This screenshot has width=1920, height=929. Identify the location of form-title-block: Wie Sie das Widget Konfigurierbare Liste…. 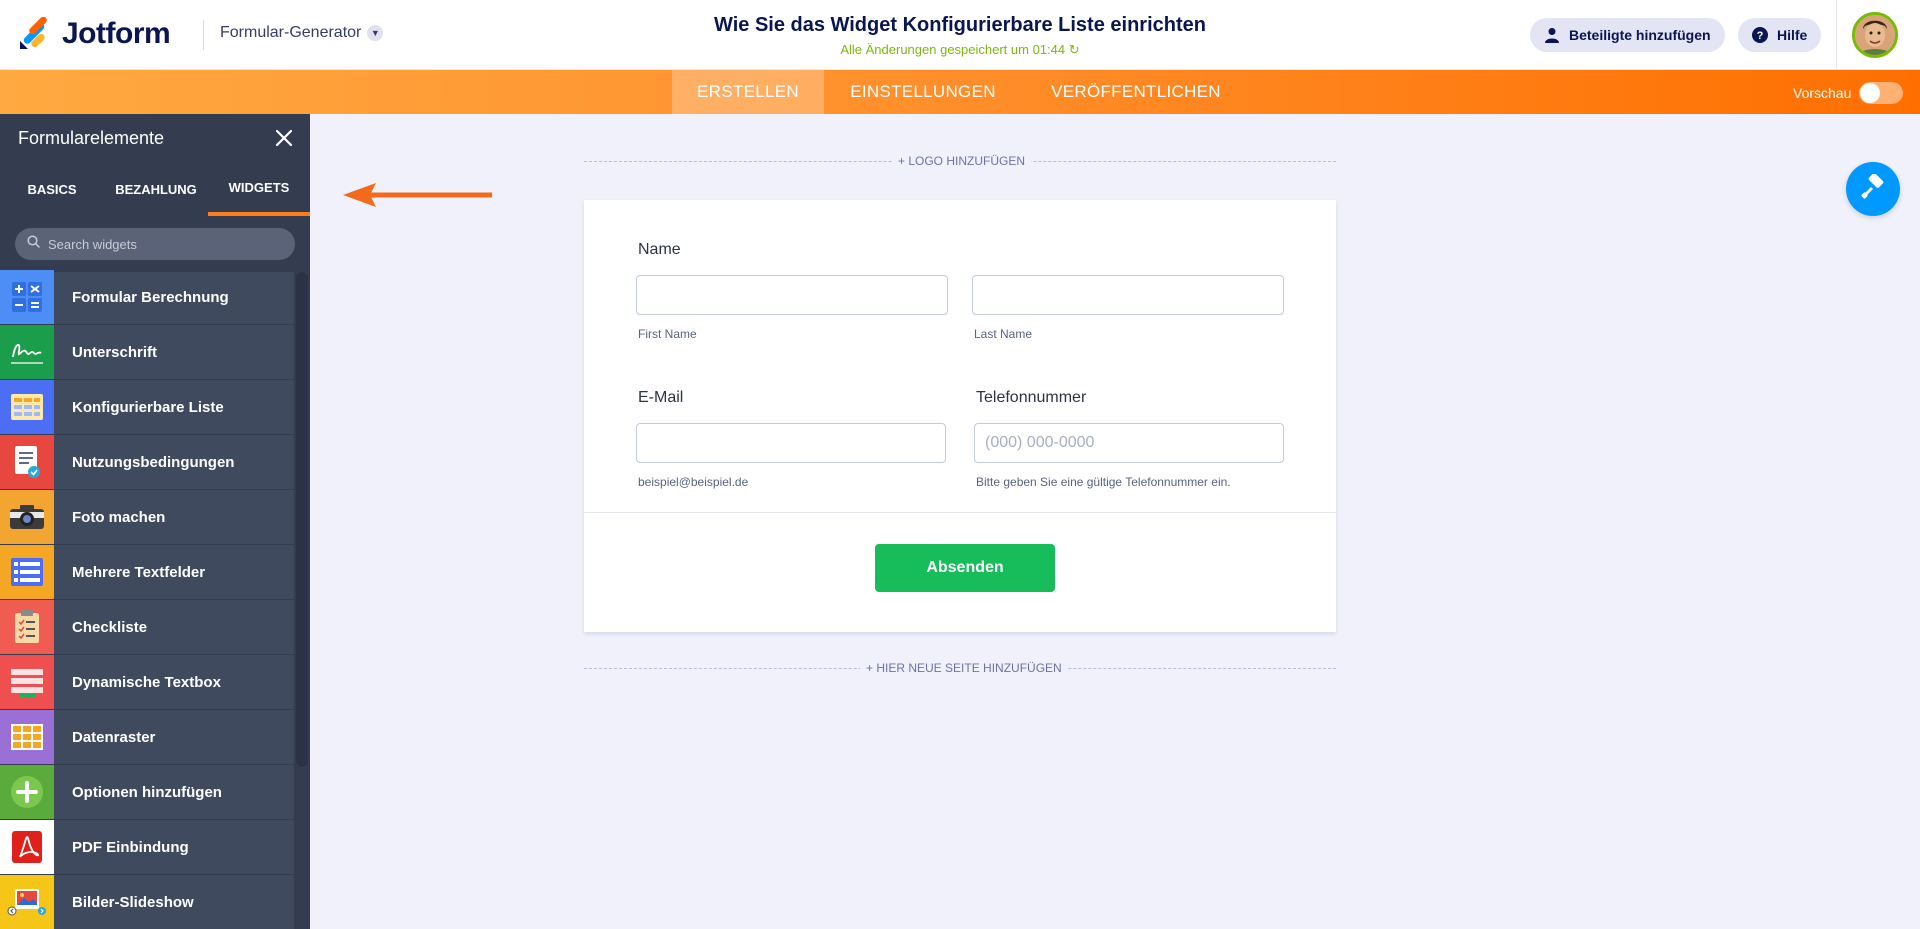
(960, 36).